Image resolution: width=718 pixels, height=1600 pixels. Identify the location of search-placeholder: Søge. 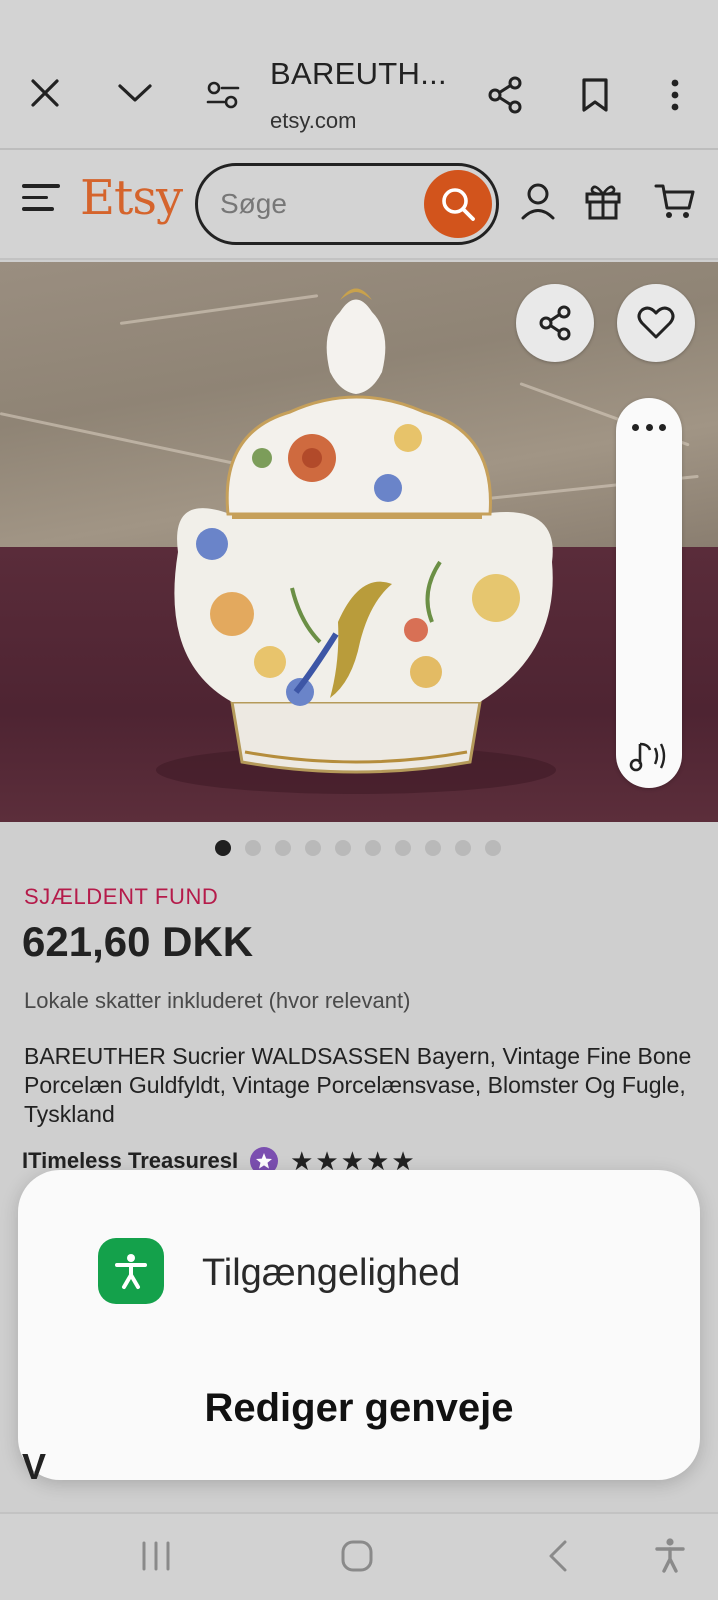
(253, 204).